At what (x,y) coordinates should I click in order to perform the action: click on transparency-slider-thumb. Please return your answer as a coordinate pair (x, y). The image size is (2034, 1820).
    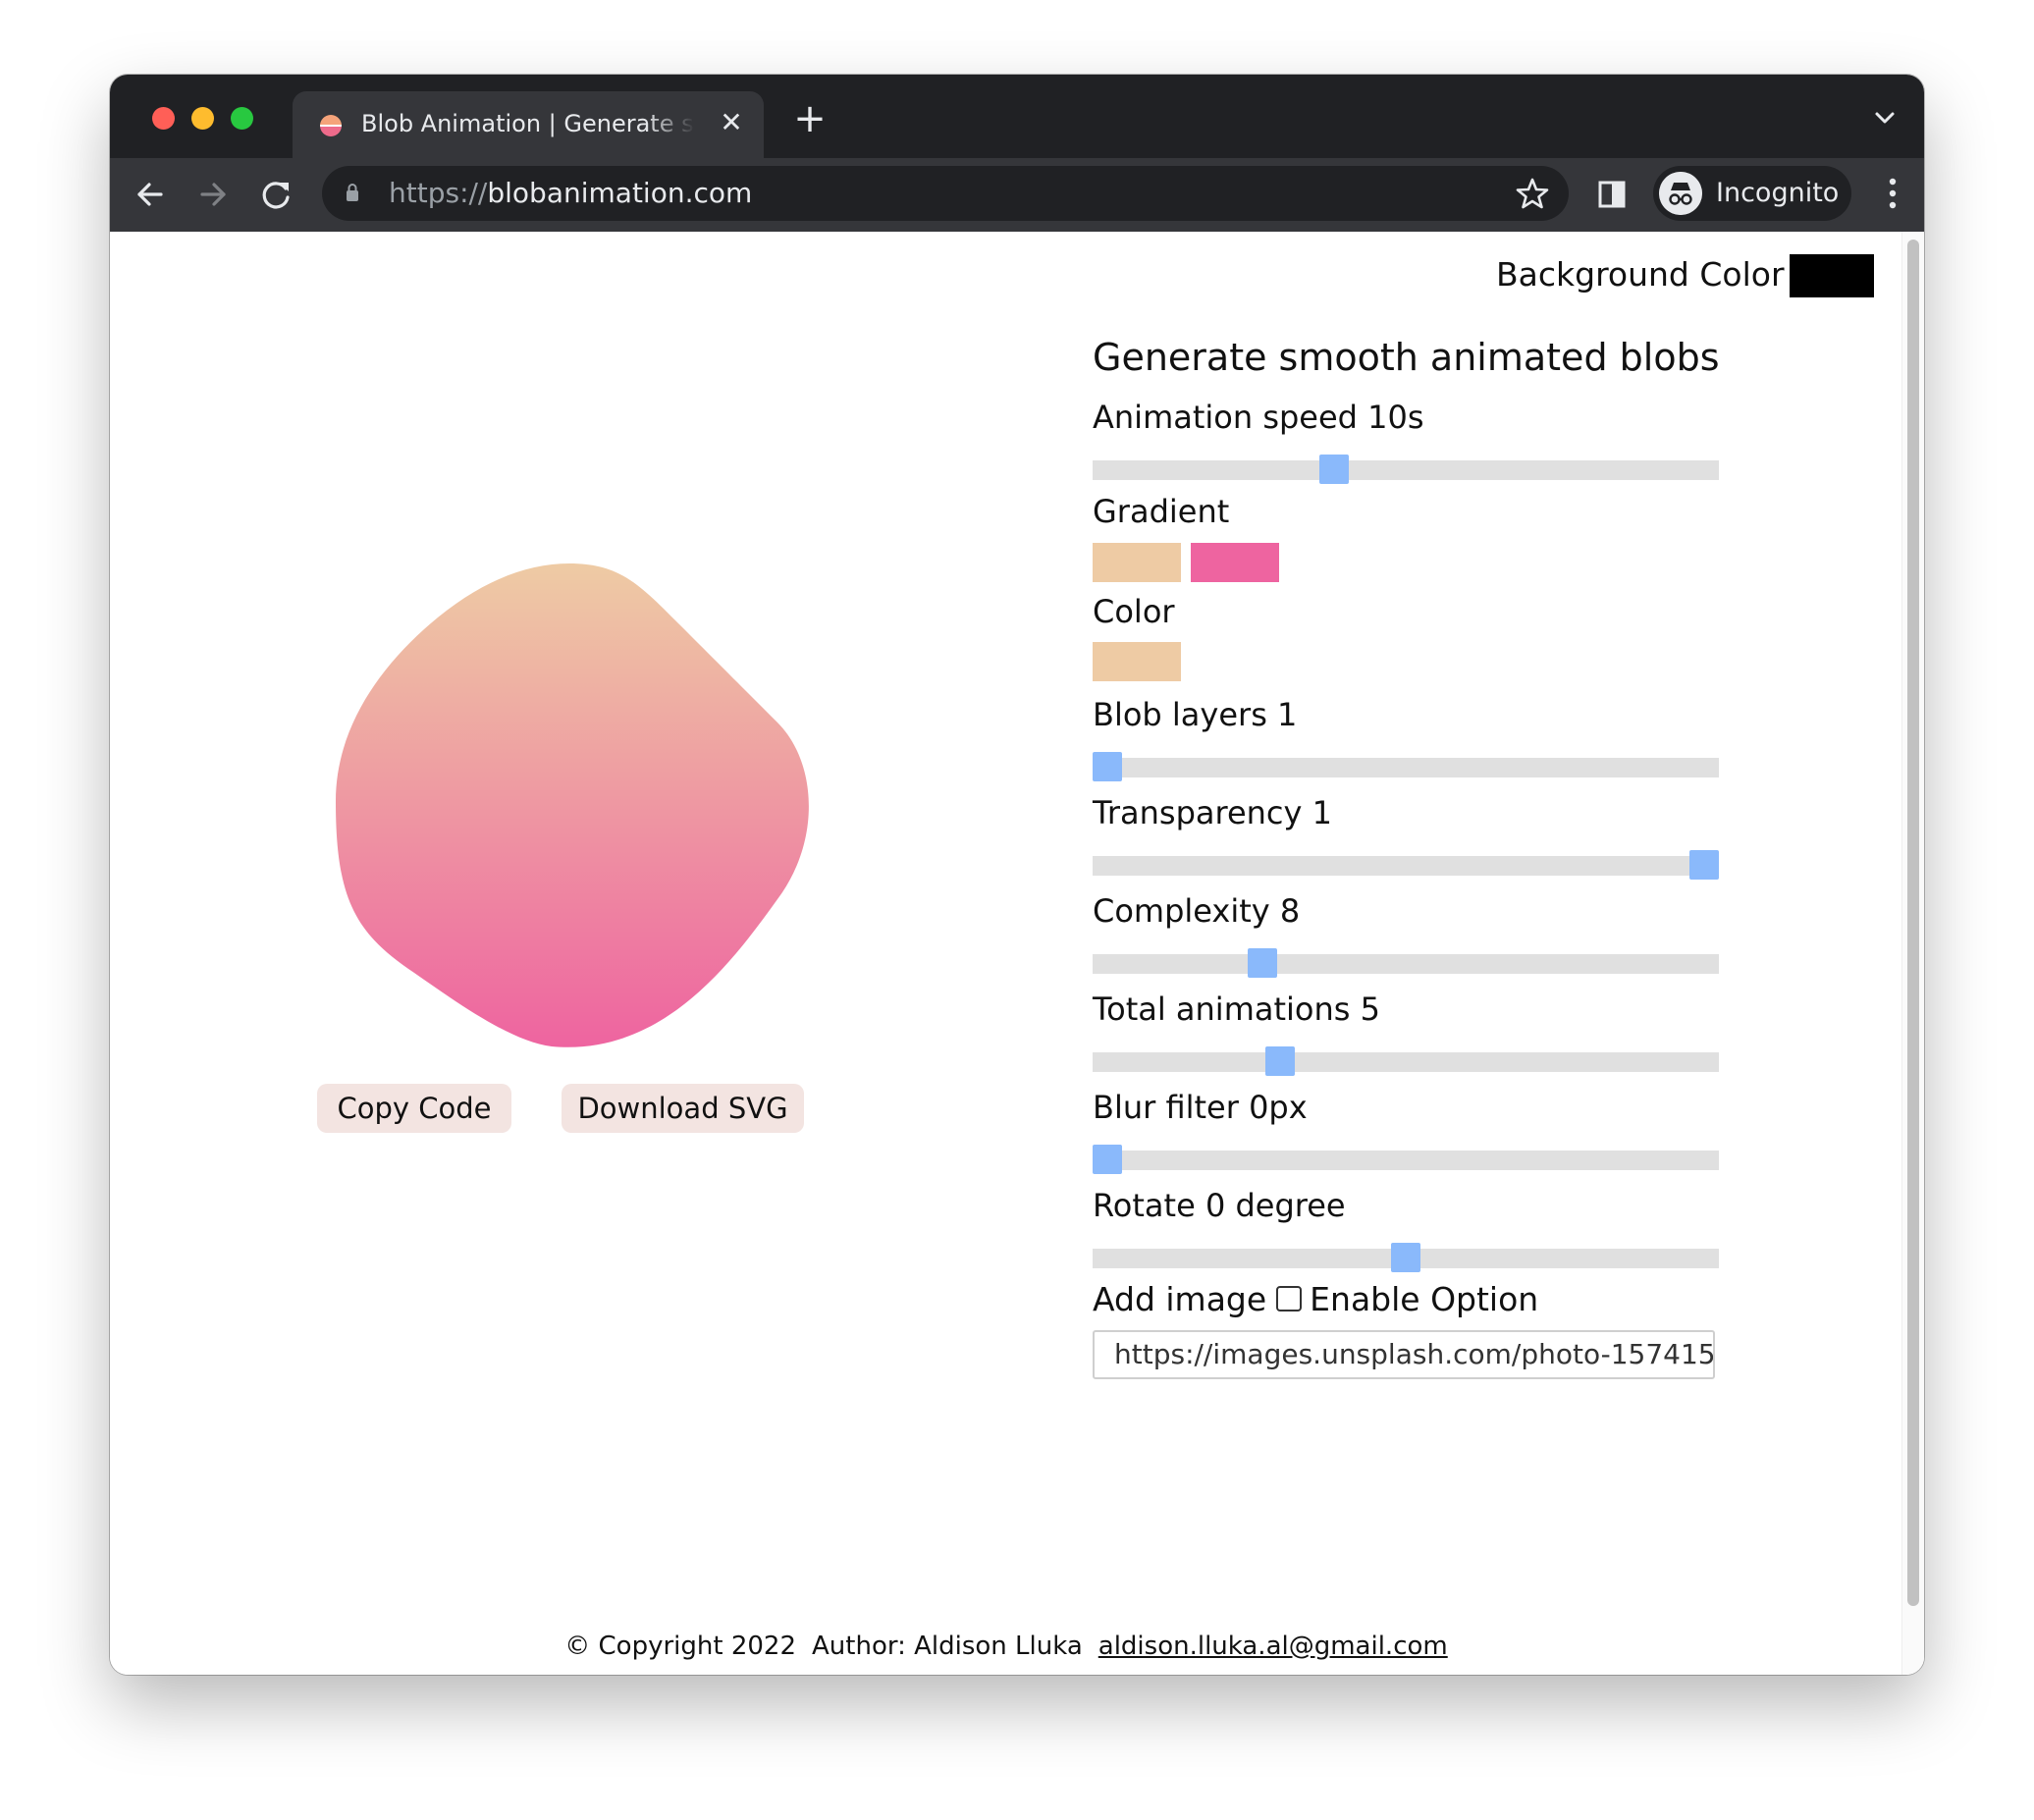
    Looking at the image, I should click on (1704, 865).